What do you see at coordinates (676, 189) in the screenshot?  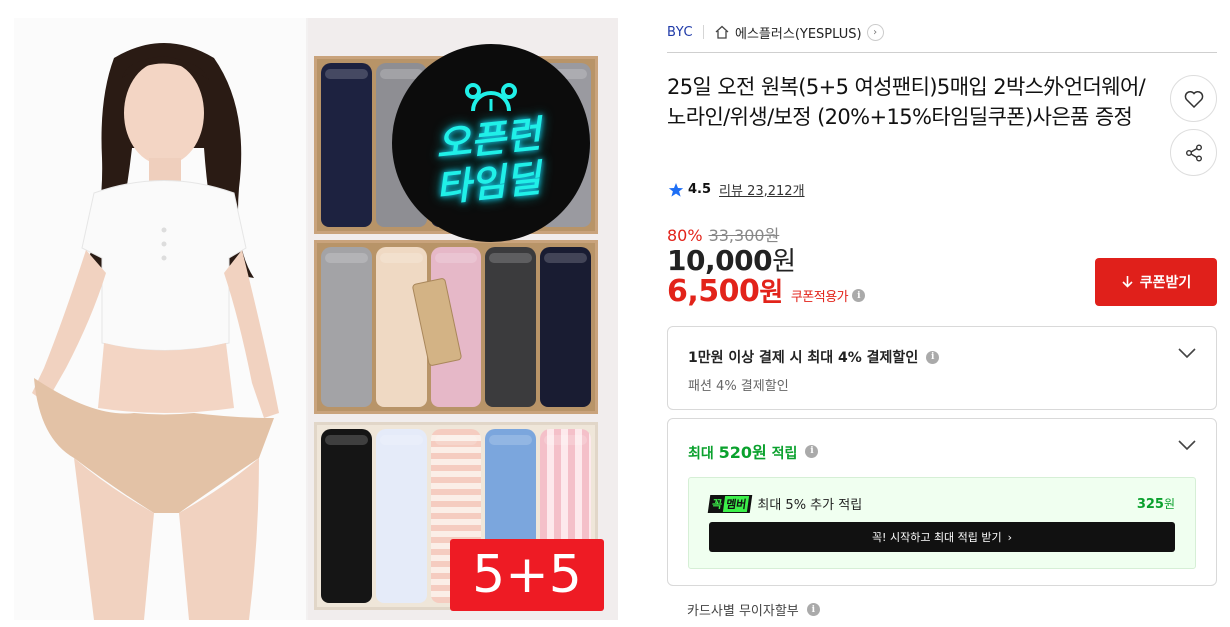 I see `star-icon` at bounding box center [676, 189].